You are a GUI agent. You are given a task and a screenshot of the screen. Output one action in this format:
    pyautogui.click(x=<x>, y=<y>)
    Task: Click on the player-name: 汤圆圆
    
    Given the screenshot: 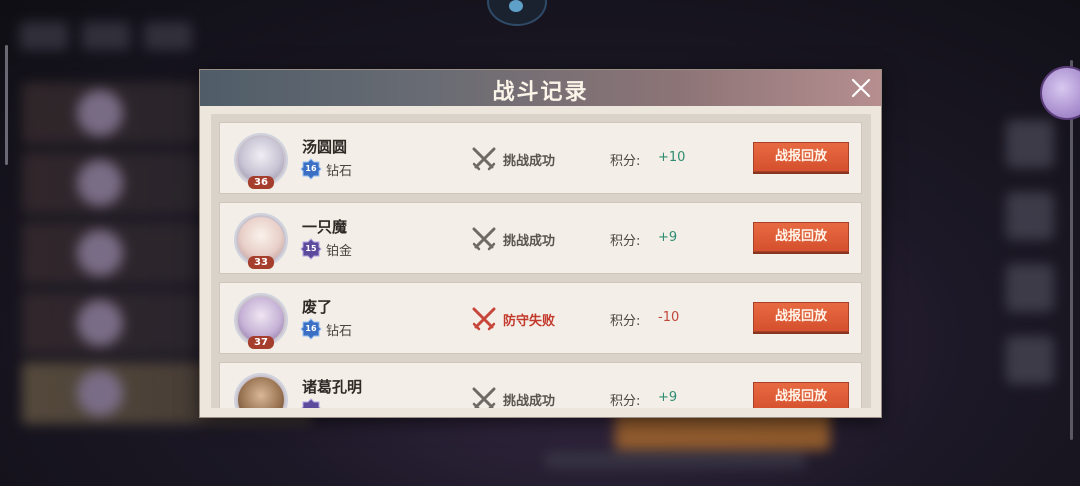 What is the action you would take?
    pyautogui.click(x=325, y=147)
    